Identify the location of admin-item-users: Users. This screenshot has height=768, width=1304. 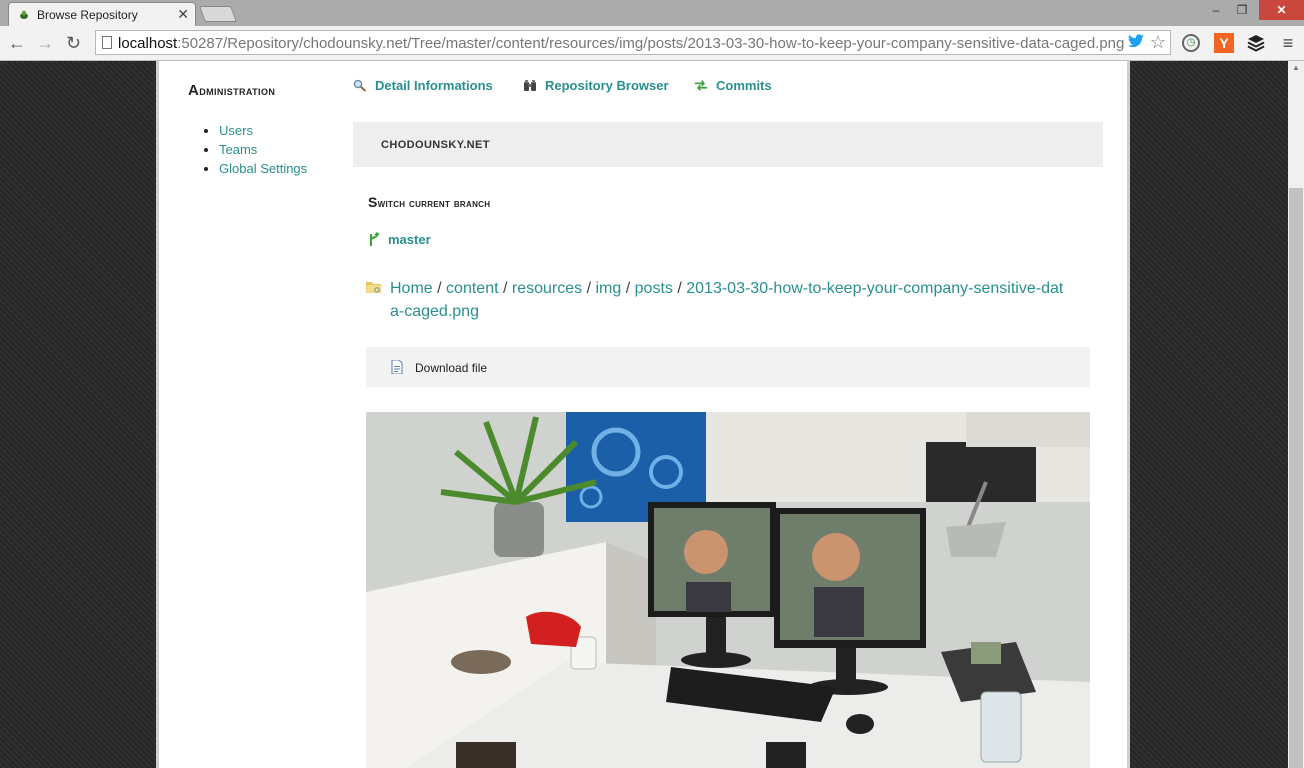
(263, 132).